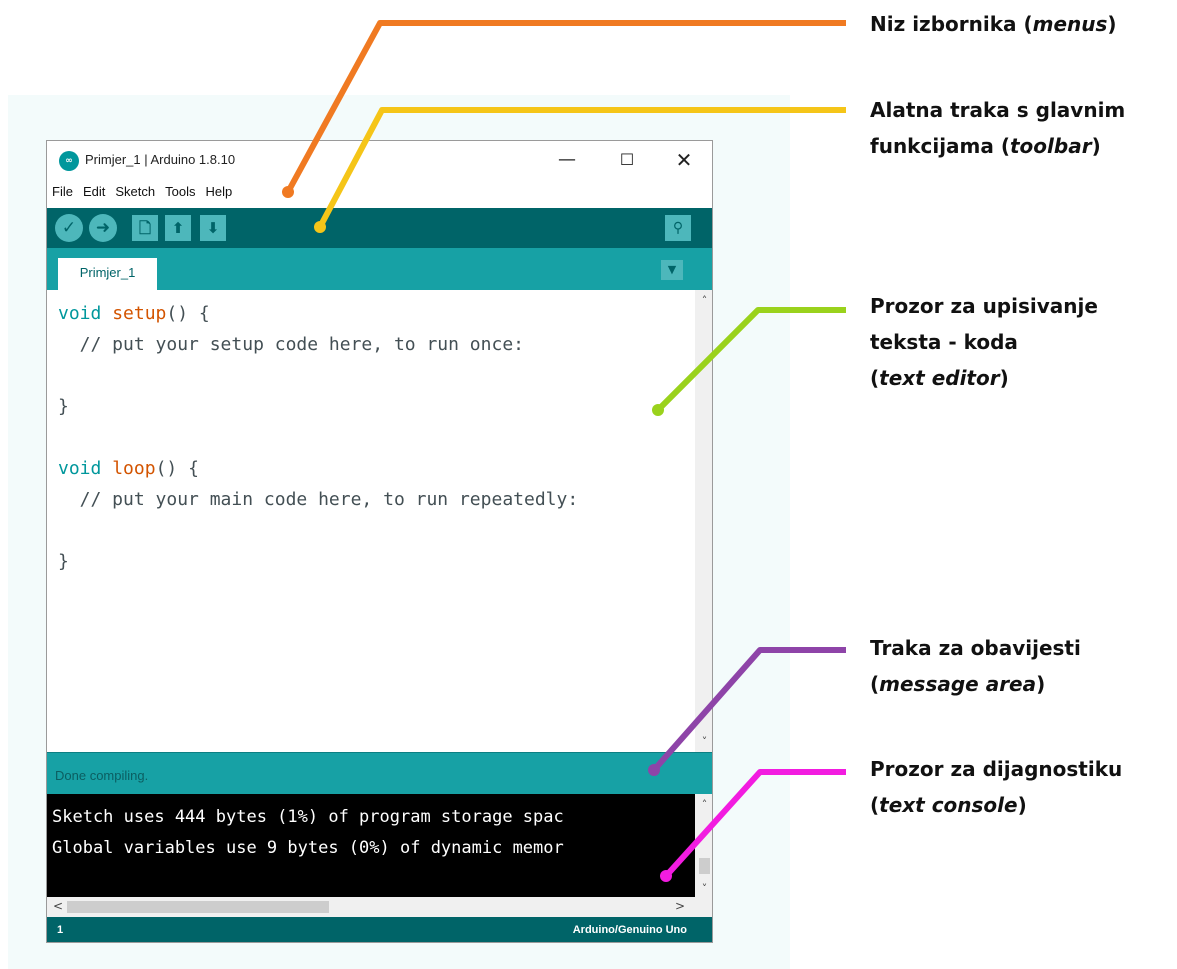 This screenshot has width=1177, height=969. What do you see at coordinates (379, 773) in the screenshot?
I see `message-area: Done compiling.` at bounding box center [379, 773].